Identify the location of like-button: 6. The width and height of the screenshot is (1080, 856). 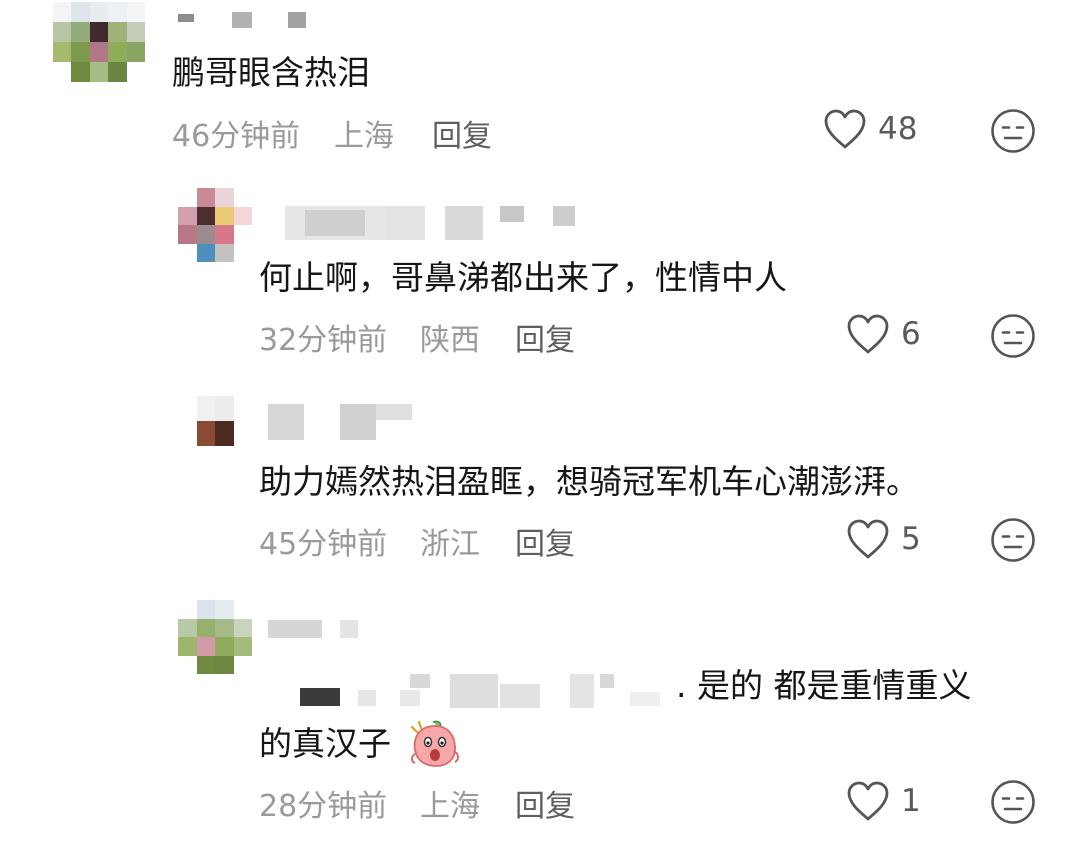
(883, 334).